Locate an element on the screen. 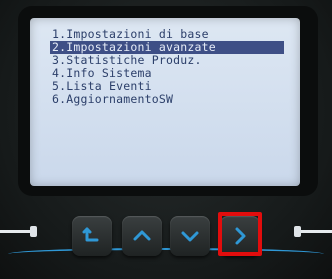 Image resolution: width=332 pixels, height=279 pixels. chevron-down-icon is located at coordinates (190, 236).